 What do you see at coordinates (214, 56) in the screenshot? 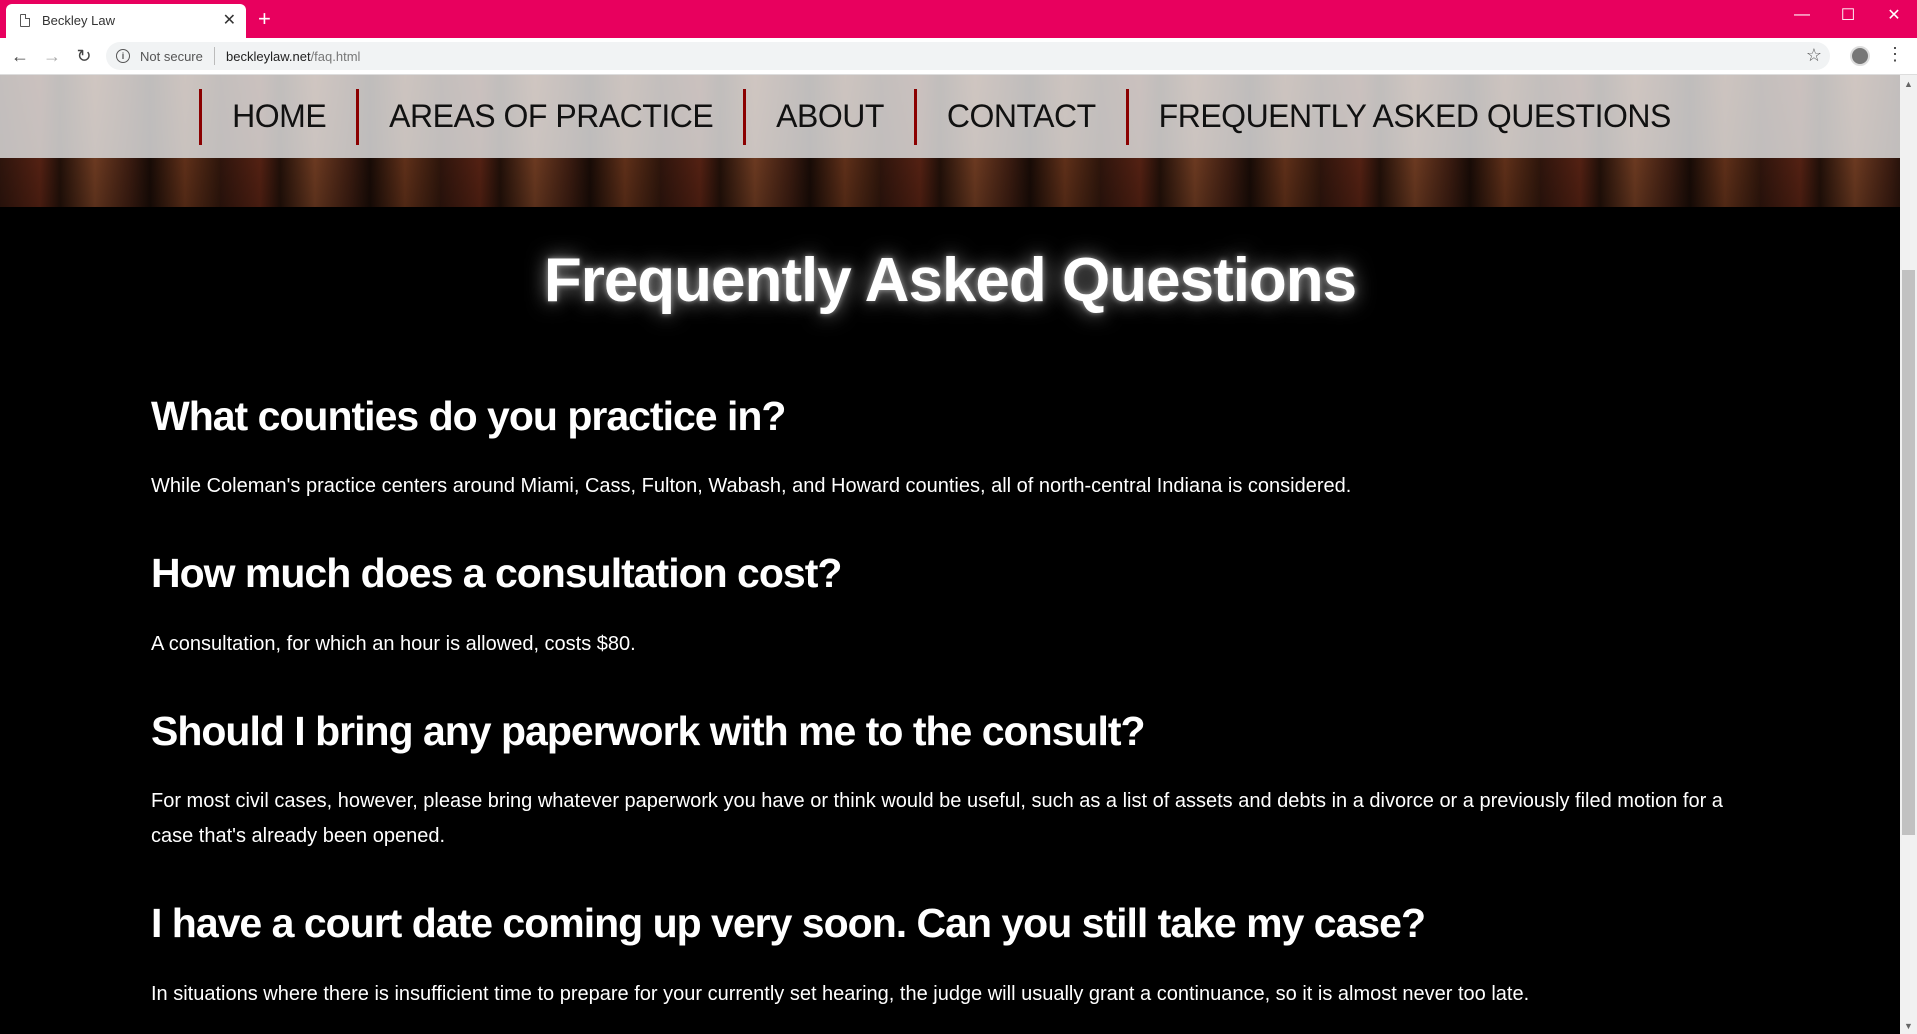
I see `address-divider` at bounding box center [214, 56].